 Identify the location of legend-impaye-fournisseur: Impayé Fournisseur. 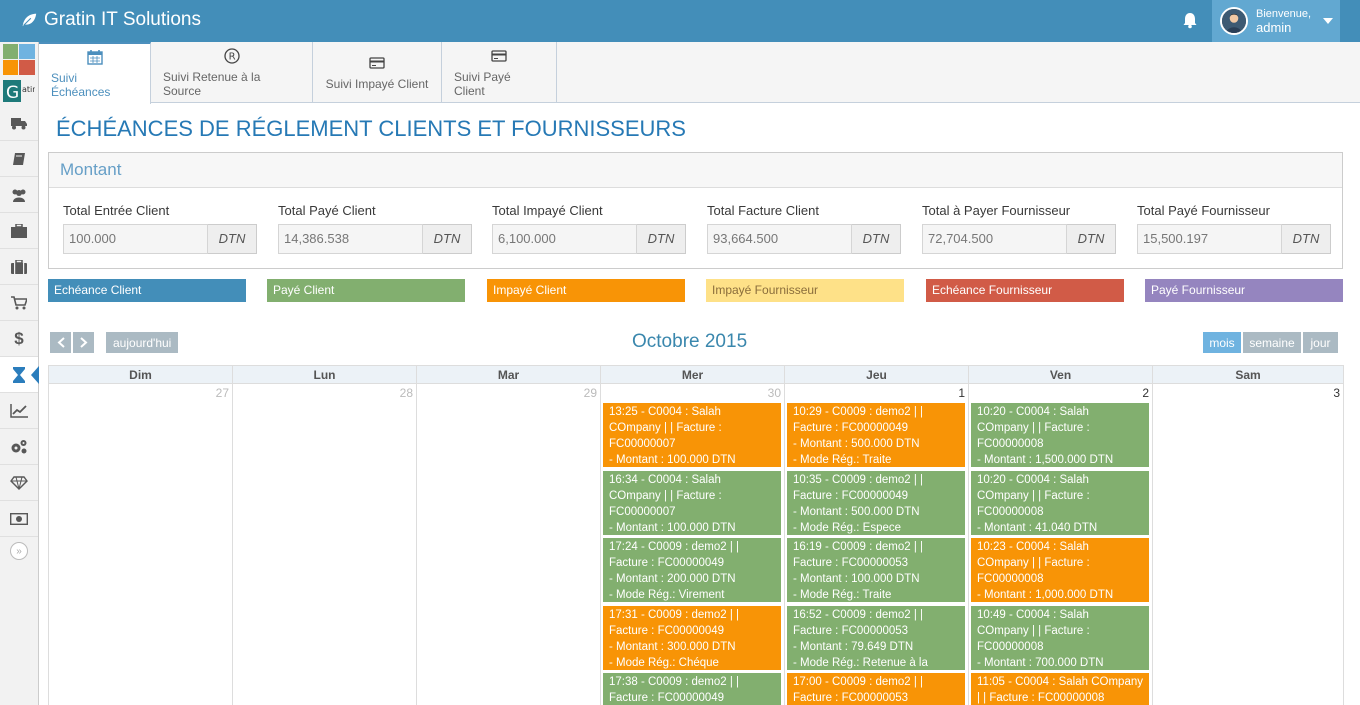
(805, 290).